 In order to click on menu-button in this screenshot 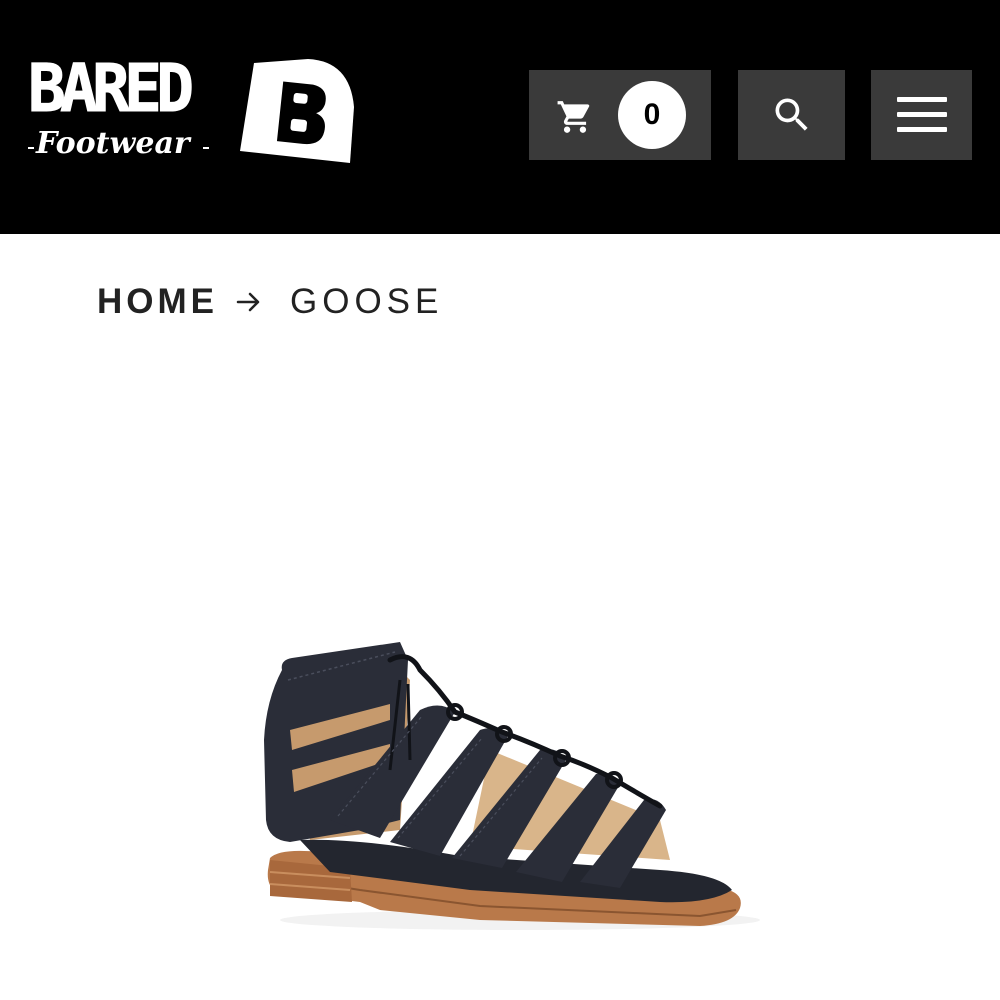, I will do `click(921, 115)`.